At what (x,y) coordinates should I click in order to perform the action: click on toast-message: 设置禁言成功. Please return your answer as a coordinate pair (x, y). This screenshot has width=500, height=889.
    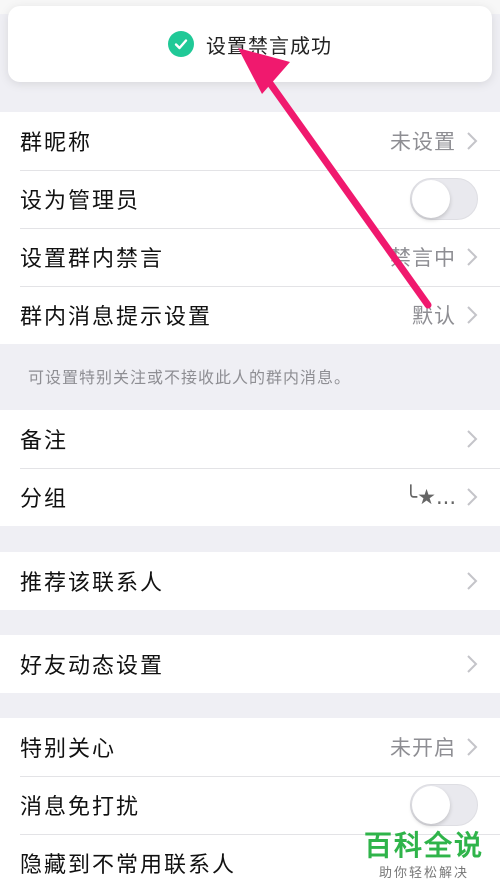
    Looking at the image, I should click on (269, 45).